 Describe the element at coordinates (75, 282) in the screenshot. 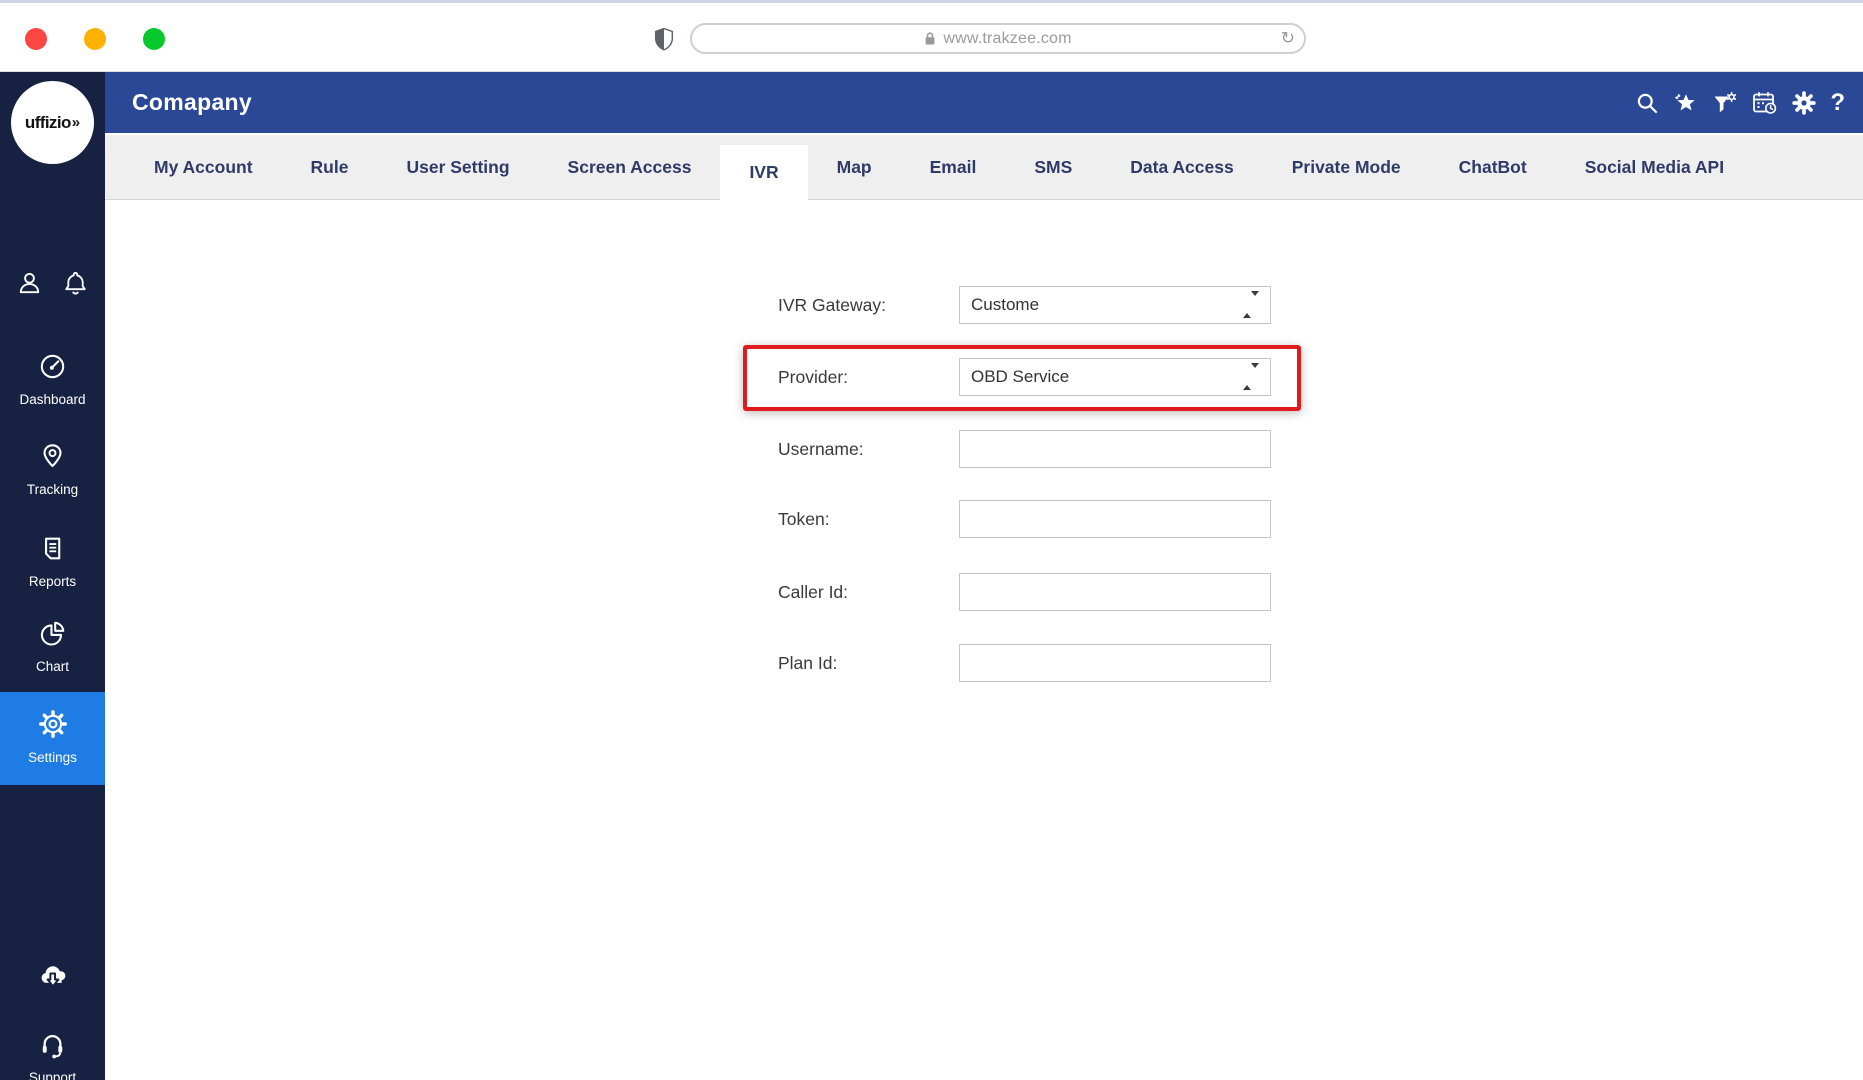

I see `bell-icon` at that location.